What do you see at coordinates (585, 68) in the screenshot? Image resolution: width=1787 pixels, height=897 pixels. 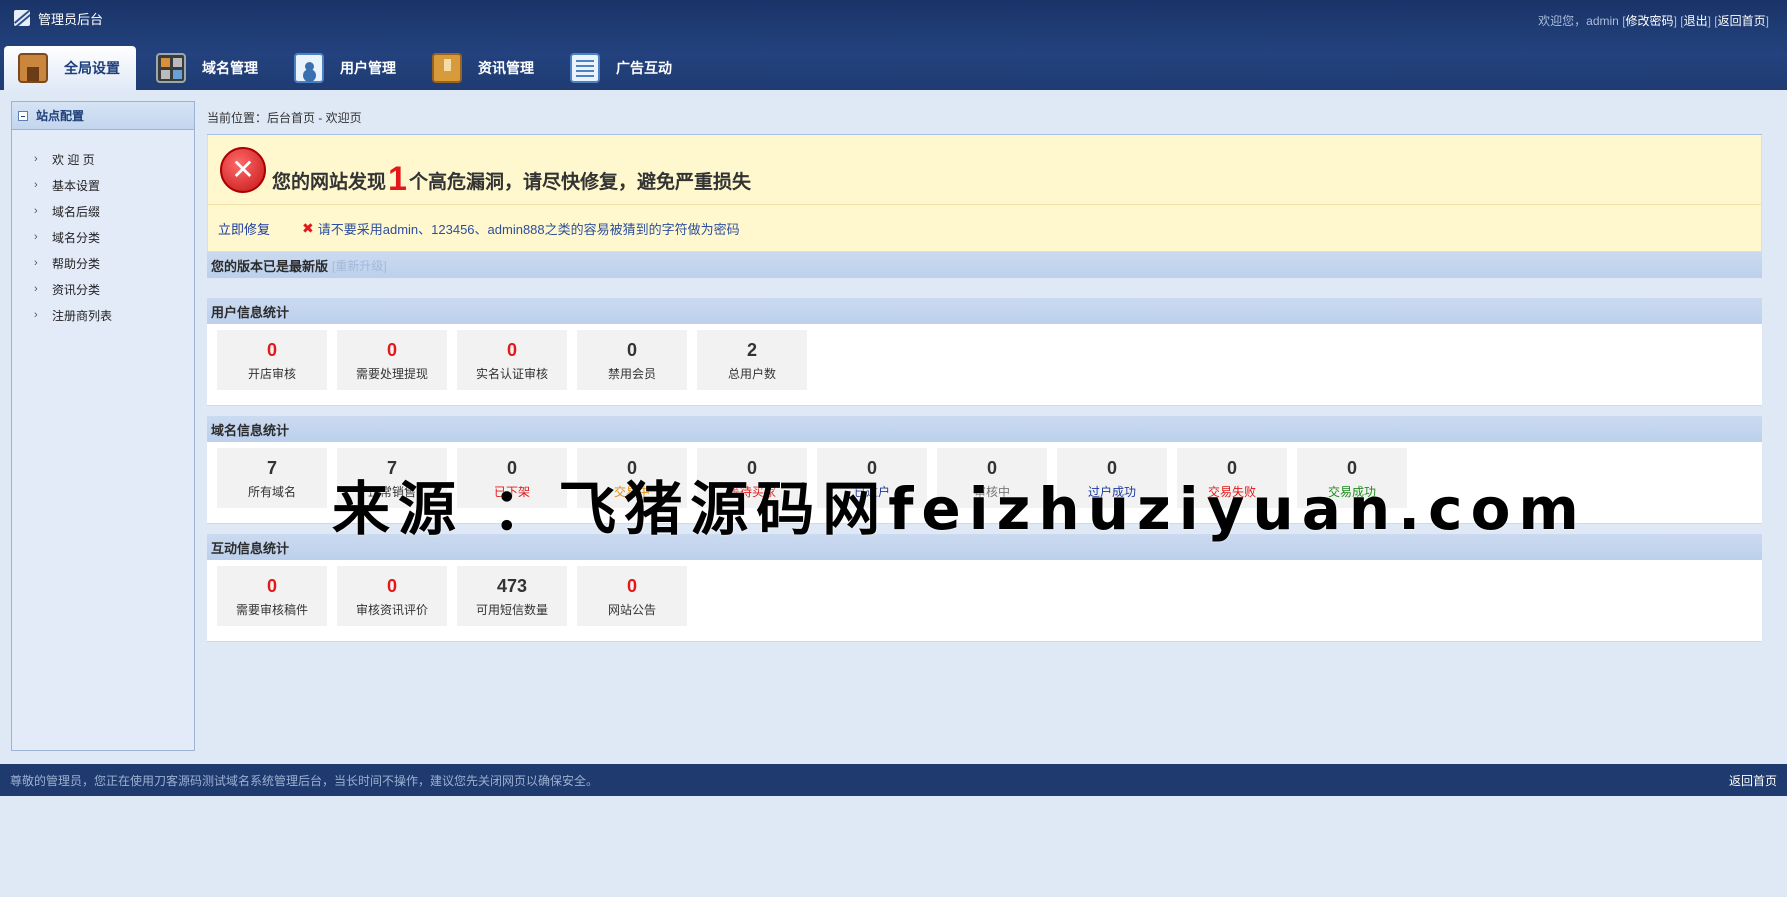 I see `ad-list-icon` at bounding box center [585, 68].